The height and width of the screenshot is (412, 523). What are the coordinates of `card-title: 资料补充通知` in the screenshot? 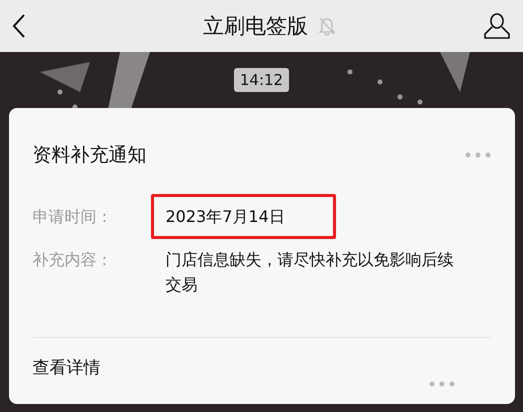 It's located at (89, 155).